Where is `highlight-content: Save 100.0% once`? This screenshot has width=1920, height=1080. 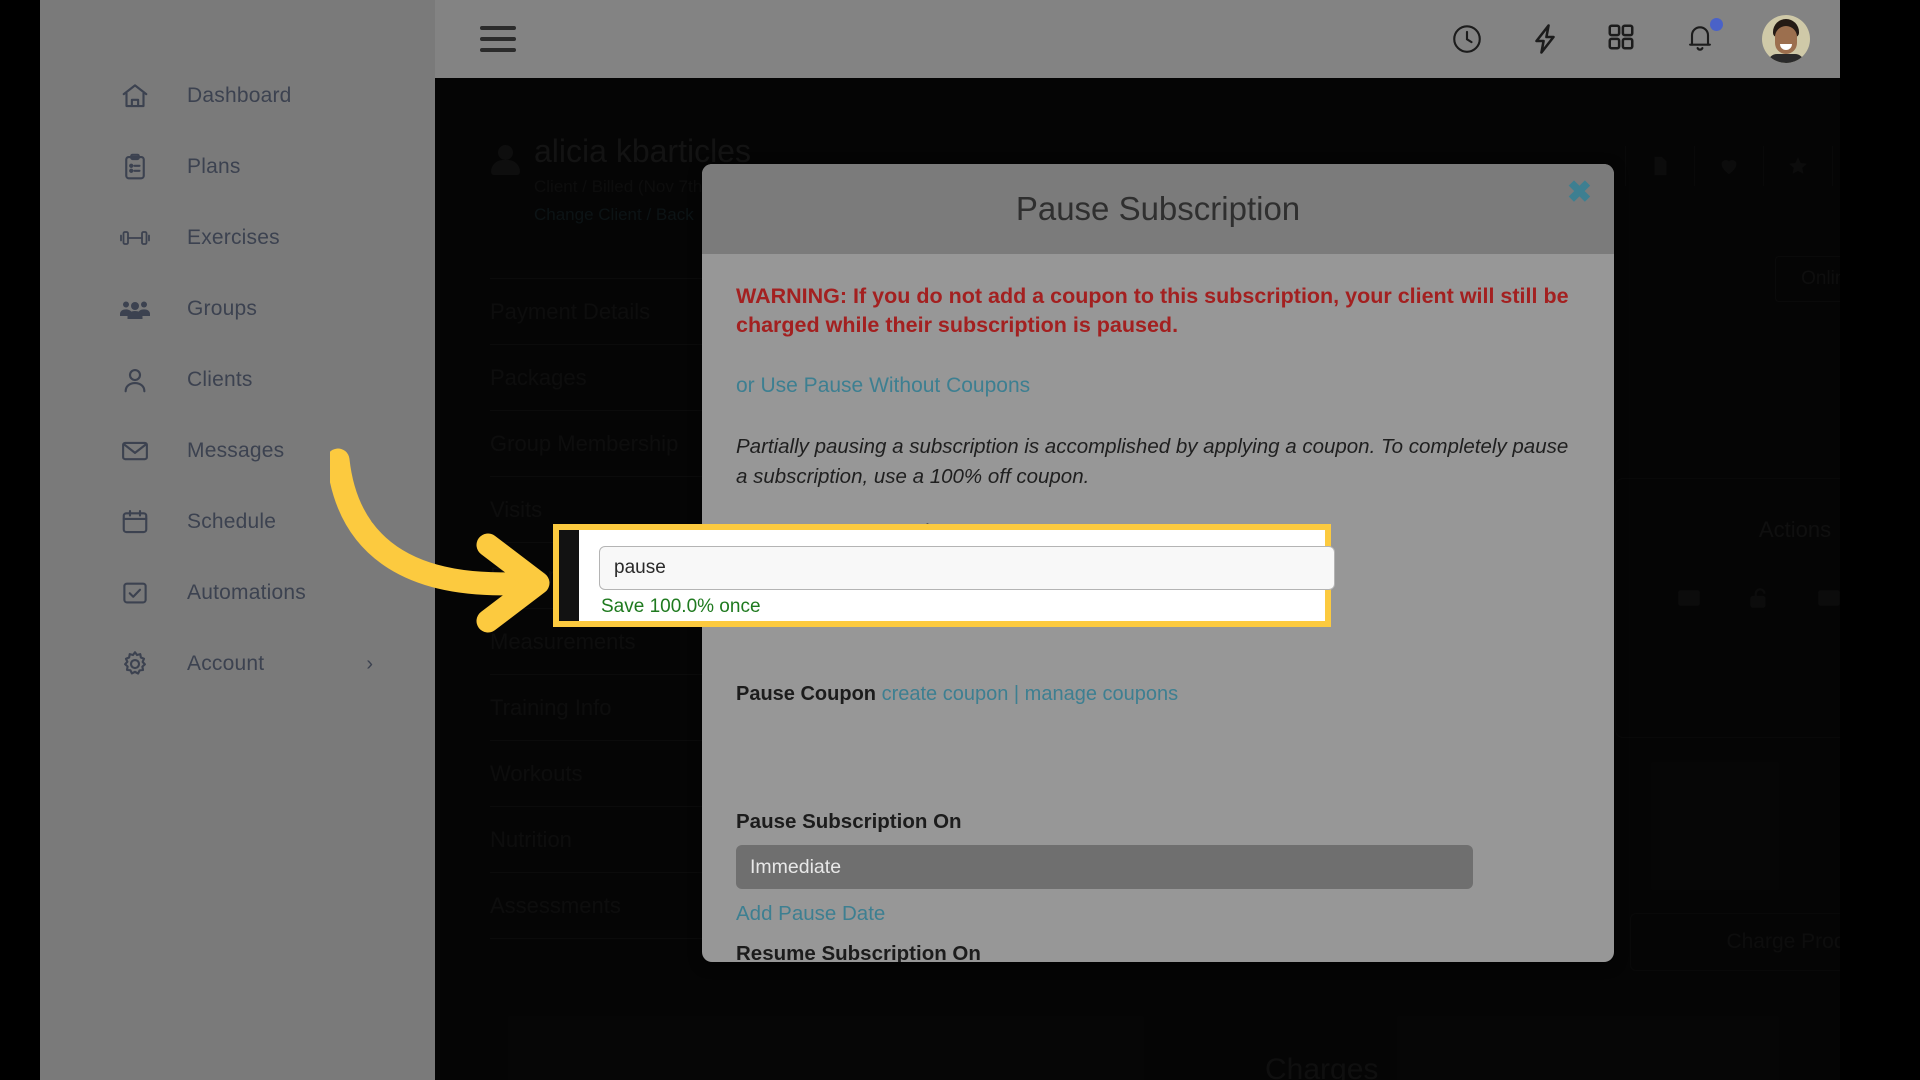
highlight-content: Save 100.0% once is located at coordinates (957, 575).